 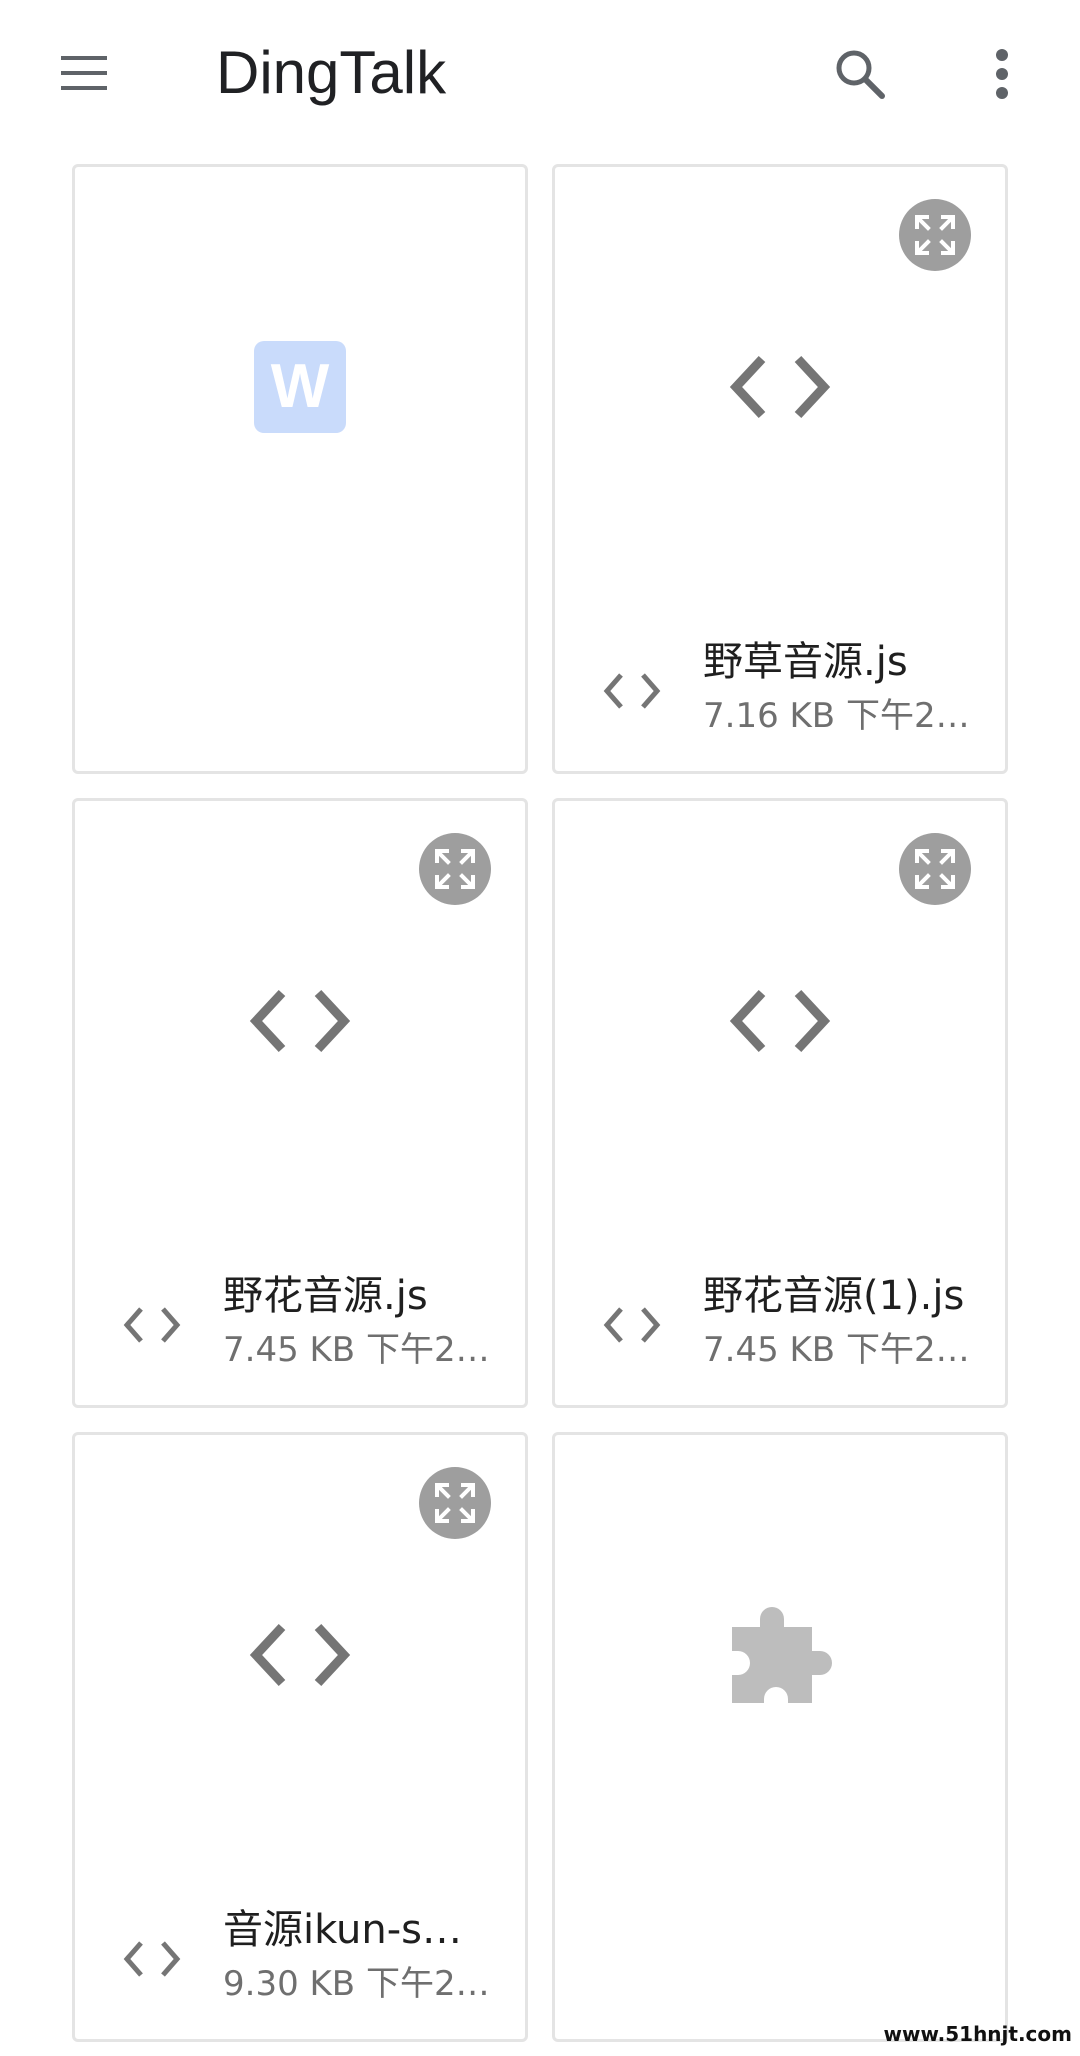 What do you see at coordinates (834, 1296) in the screenshot?
I see `file-name: 野花音源(1).js` at bounding box center [834, 1296].